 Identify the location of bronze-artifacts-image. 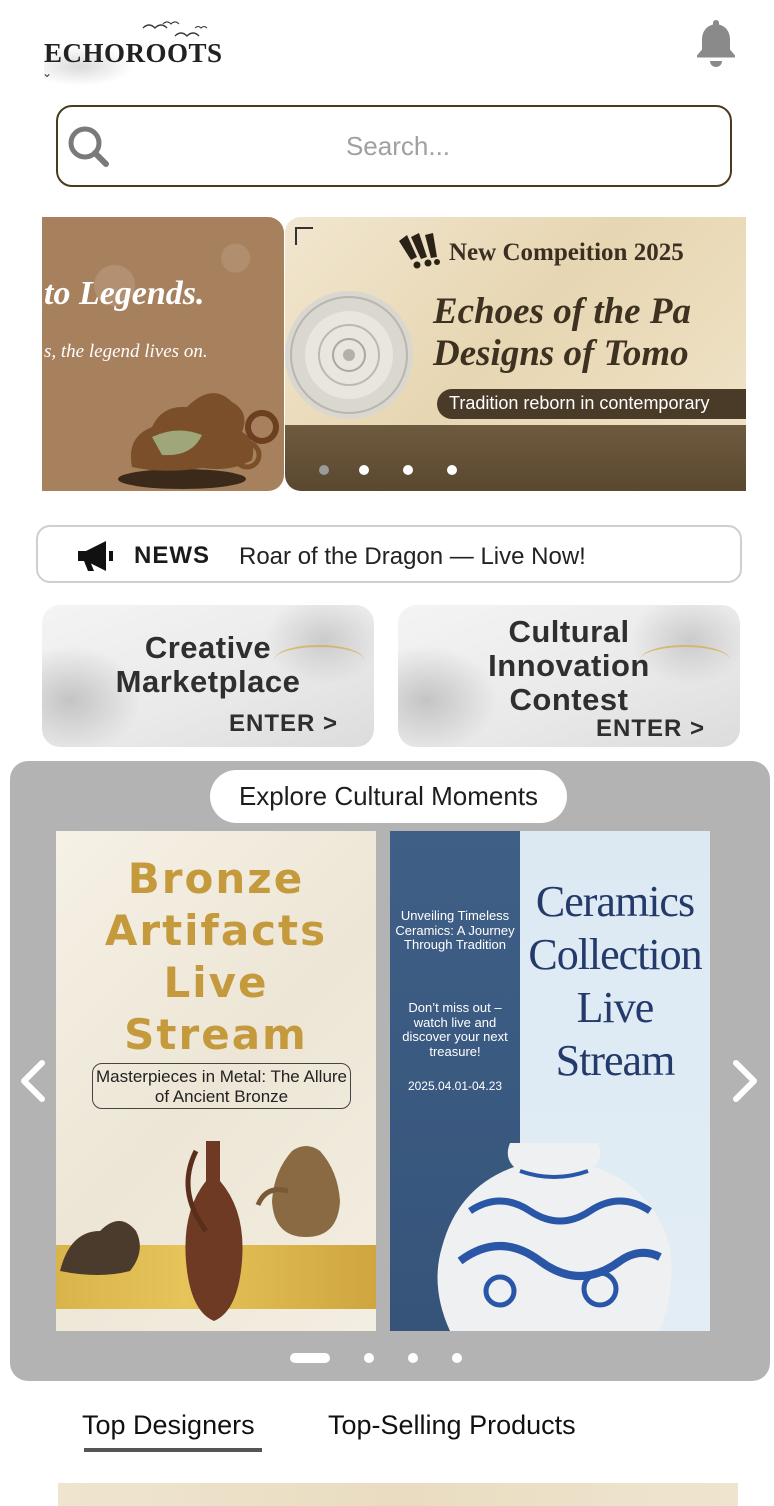
(200, 1231).